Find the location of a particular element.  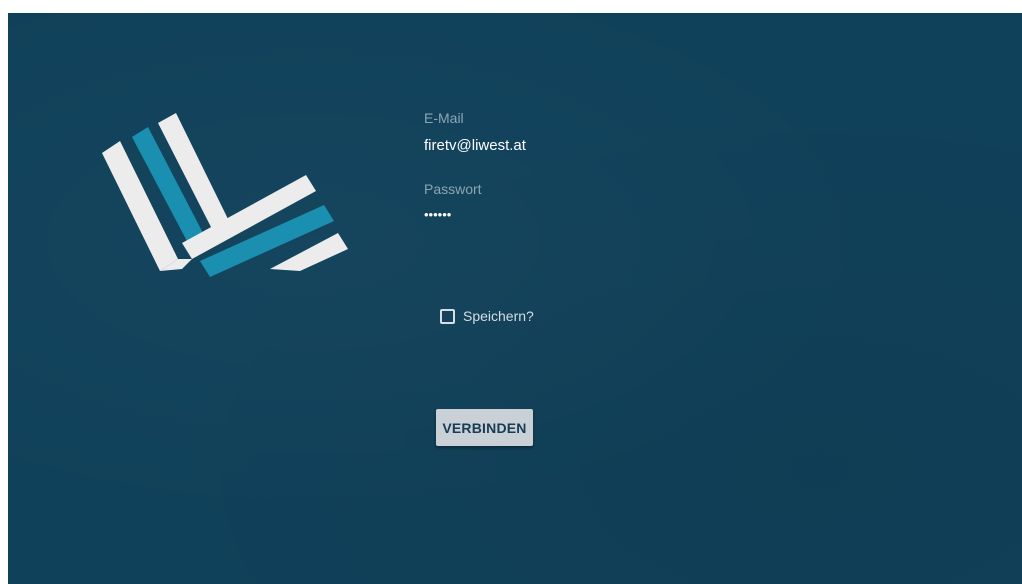

password-input: •••••• is located at coordinates (574, 214).